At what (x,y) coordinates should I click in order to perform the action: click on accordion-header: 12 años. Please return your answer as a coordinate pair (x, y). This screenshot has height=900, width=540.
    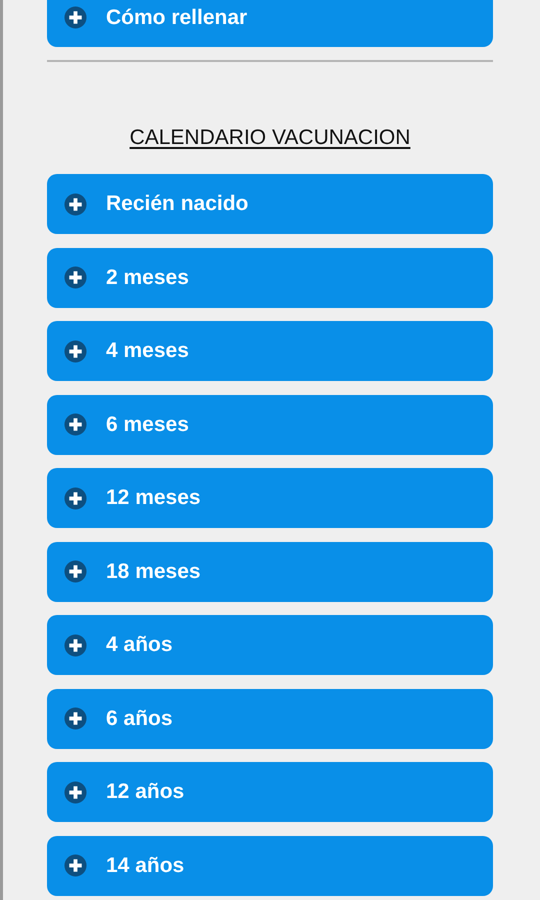
    Looking at the image, I should click on (270, 792).